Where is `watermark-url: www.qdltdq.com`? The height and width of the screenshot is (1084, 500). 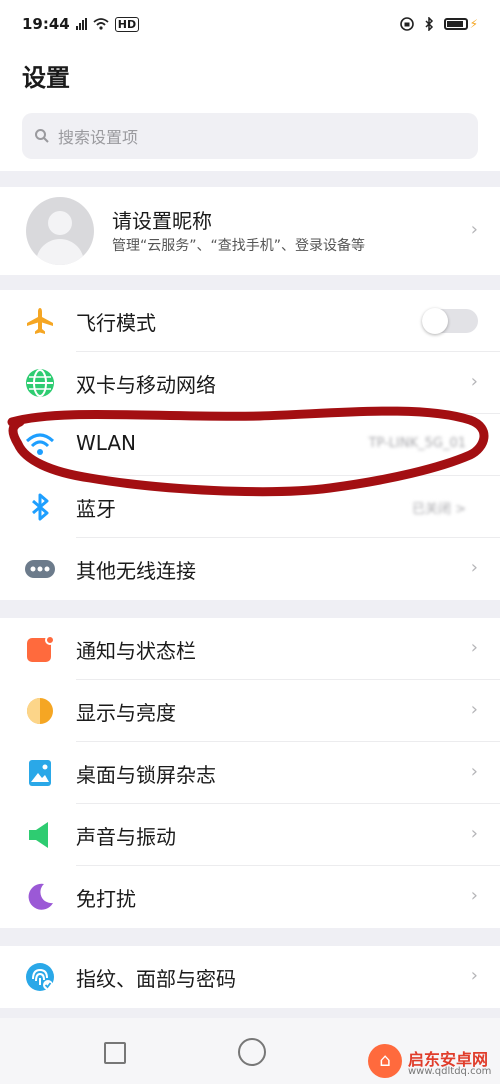 watermark-url: www.qdltdq.com is located at coordinates (450, 1071).